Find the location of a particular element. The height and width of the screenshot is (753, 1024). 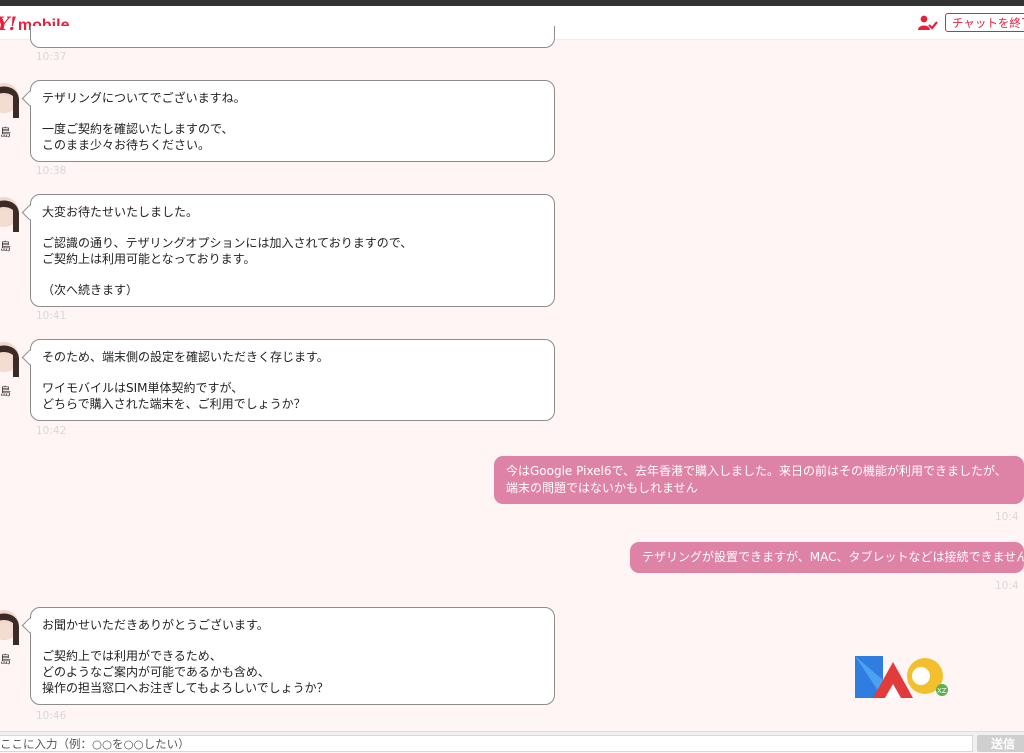

watermark-text: XZ is located at coordinates (942, 691).